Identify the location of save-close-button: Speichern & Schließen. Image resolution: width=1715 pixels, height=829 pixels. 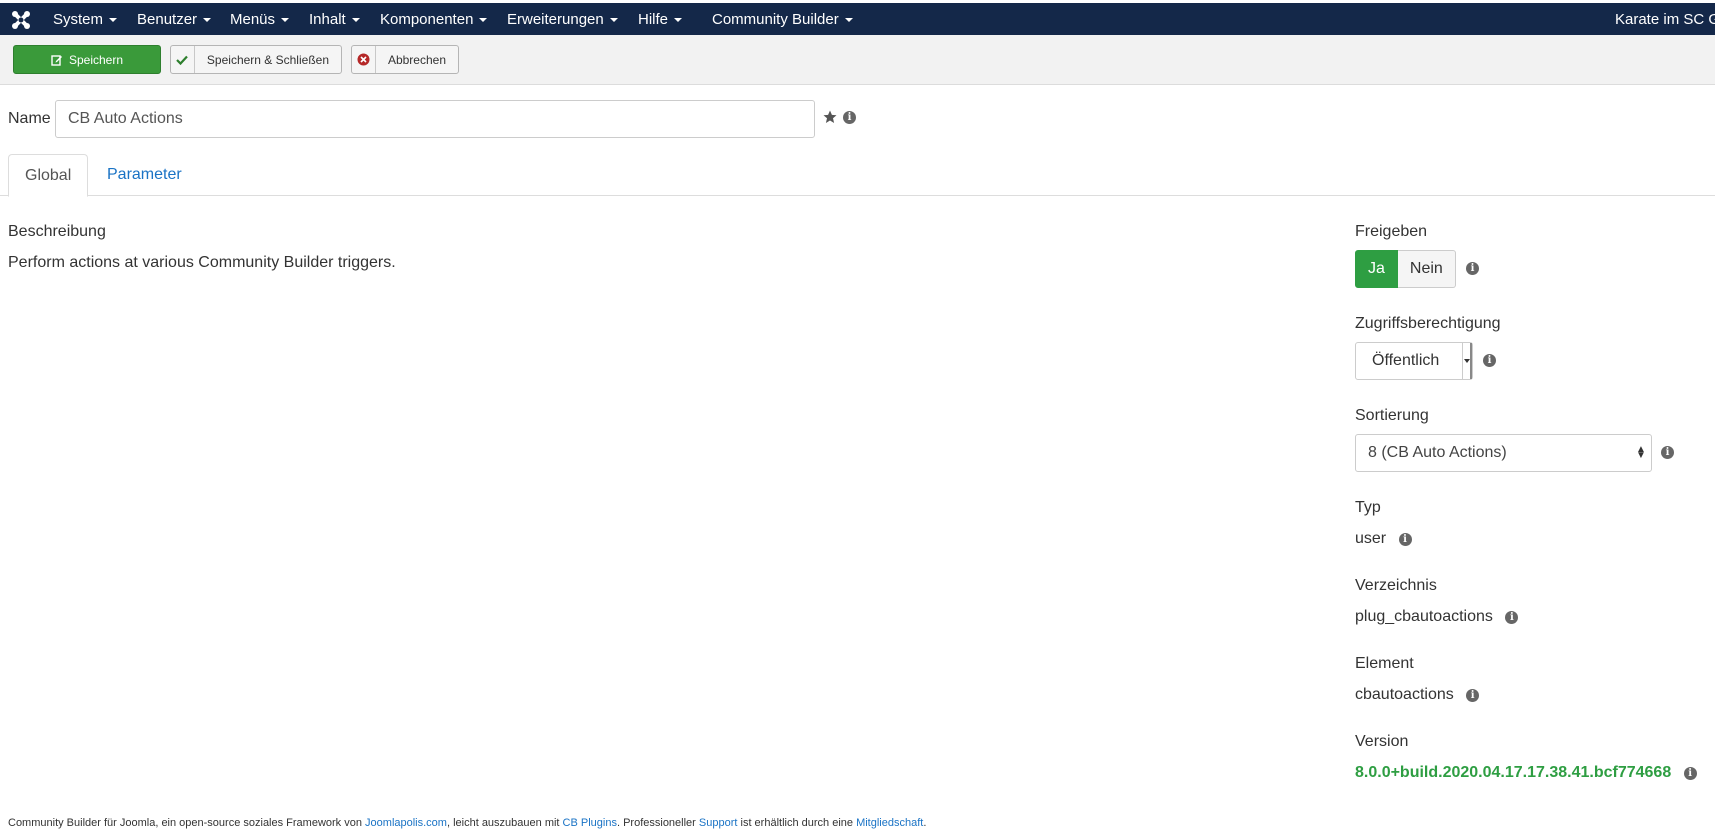
(256, 59).